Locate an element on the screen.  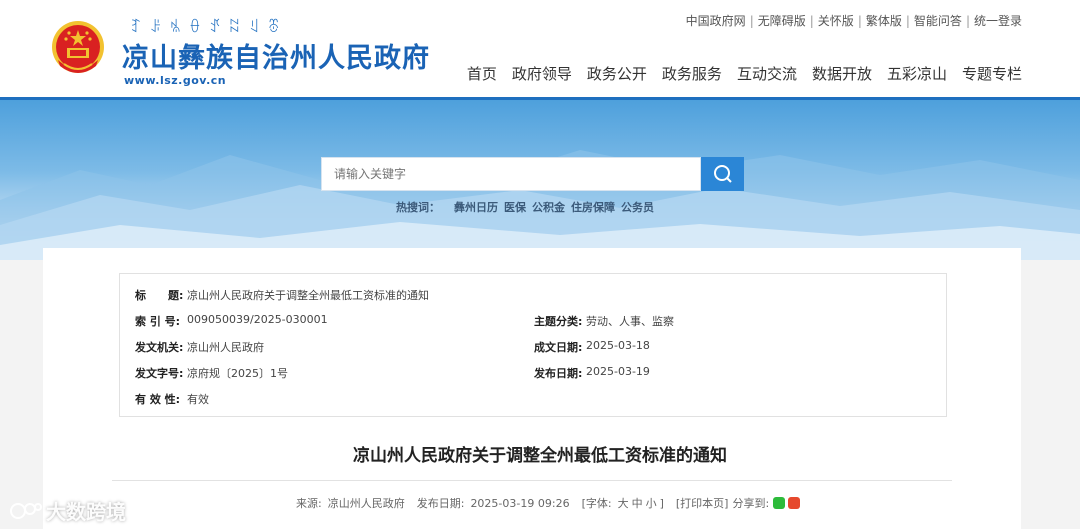
meta-docno-key: 发文字号: is located at coordinates (159, 373).